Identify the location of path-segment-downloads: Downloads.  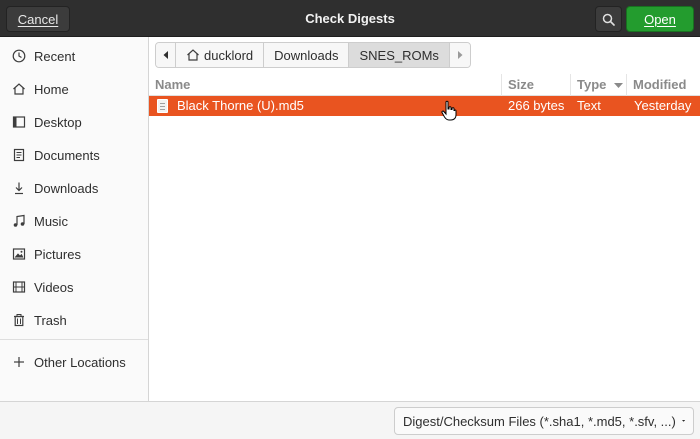
(307, 55).